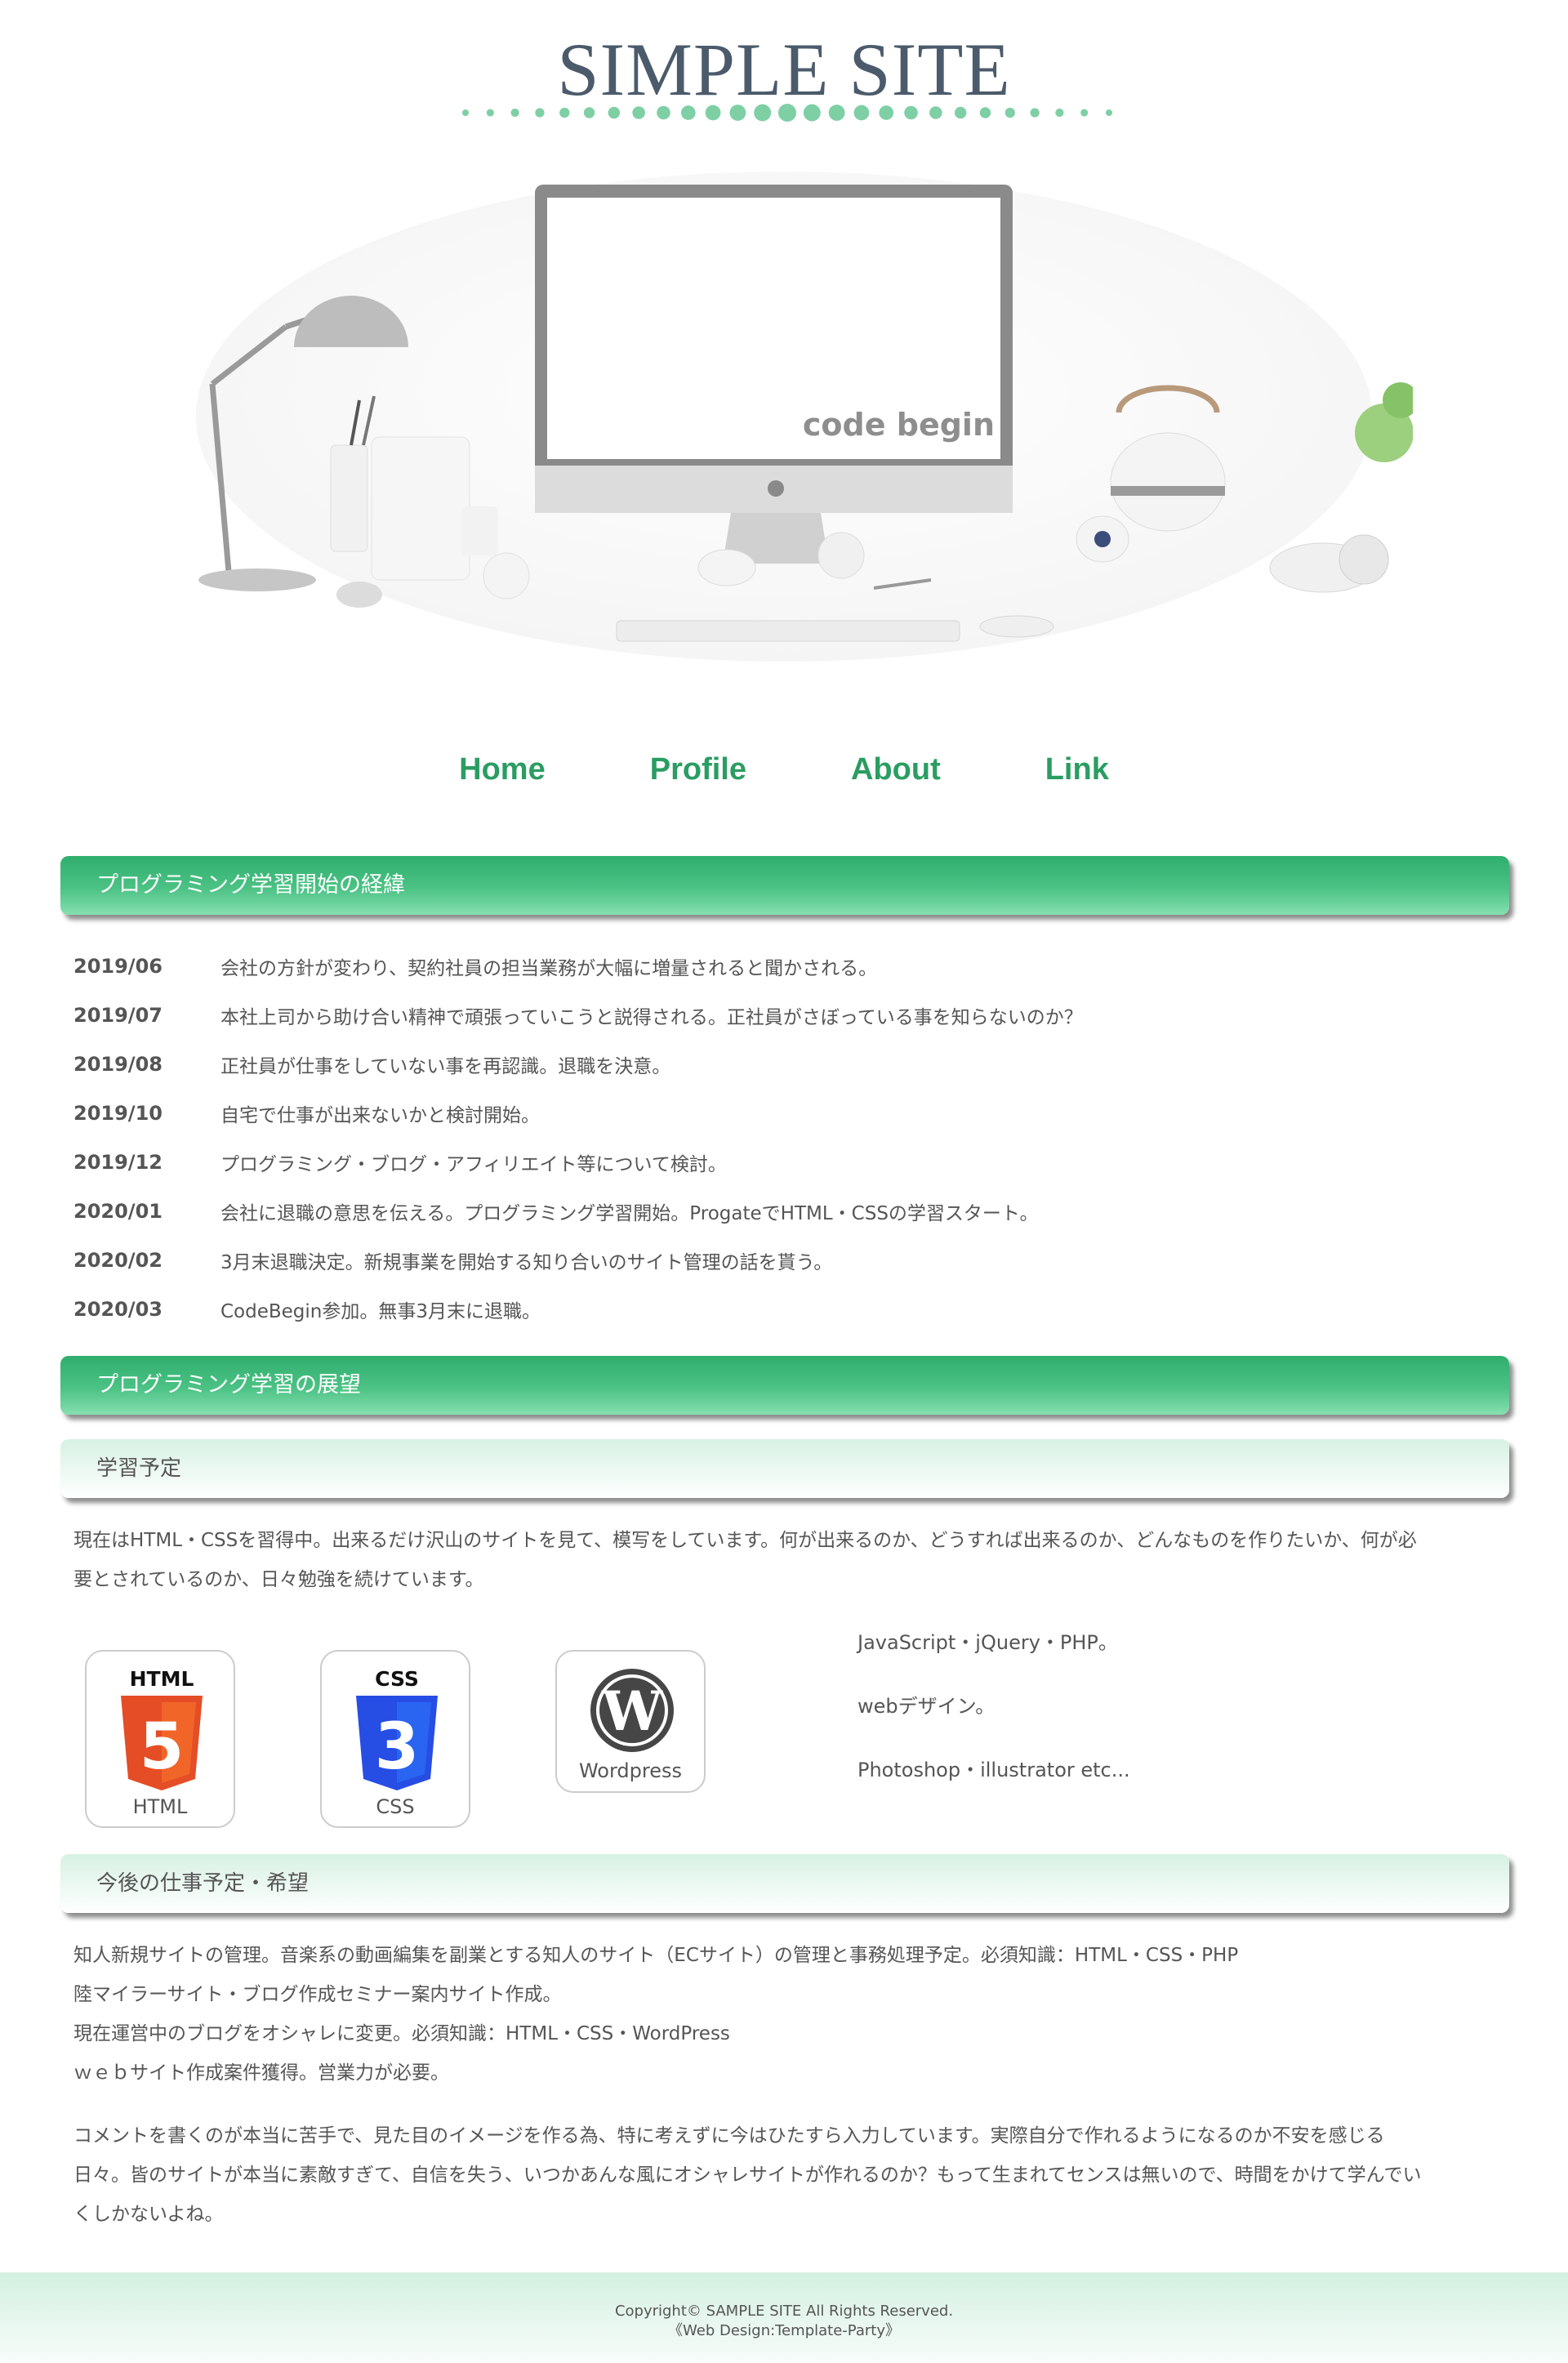 Image resolution: width=1568 pixels, height=2363 pixels. What do you see at coordinates (397, 1679) in the screenshot?
I see `css-badge-text: CSS` at bounding box center [397, 1679].